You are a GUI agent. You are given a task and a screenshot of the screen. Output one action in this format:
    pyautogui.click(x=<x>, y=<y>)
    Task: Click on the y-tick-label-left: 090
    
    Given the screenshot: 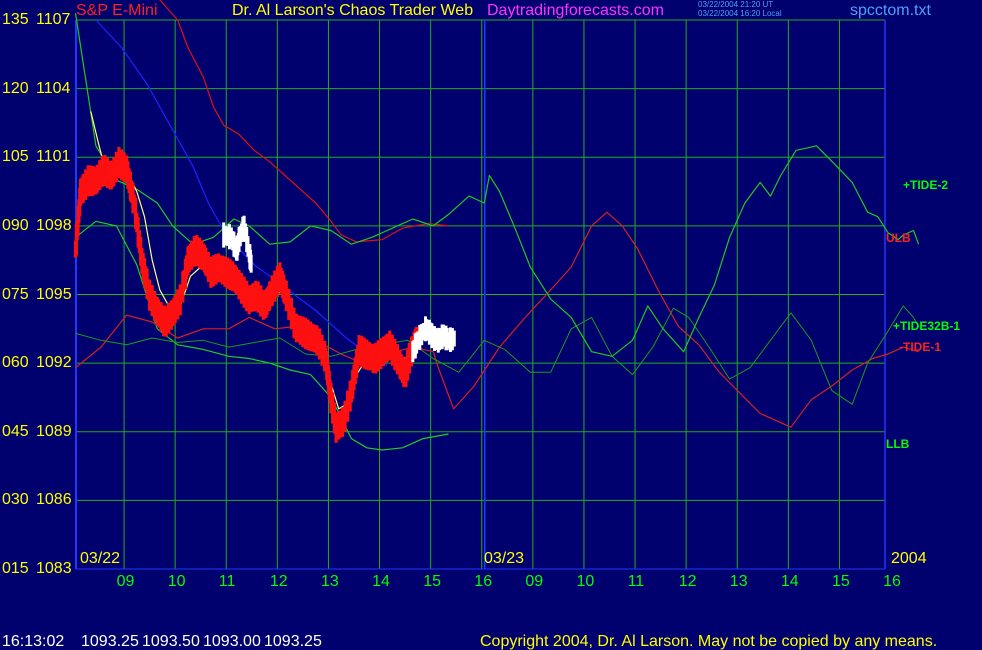 What is the action you would take?
    pyautogui.click(x=15, y=225)
    